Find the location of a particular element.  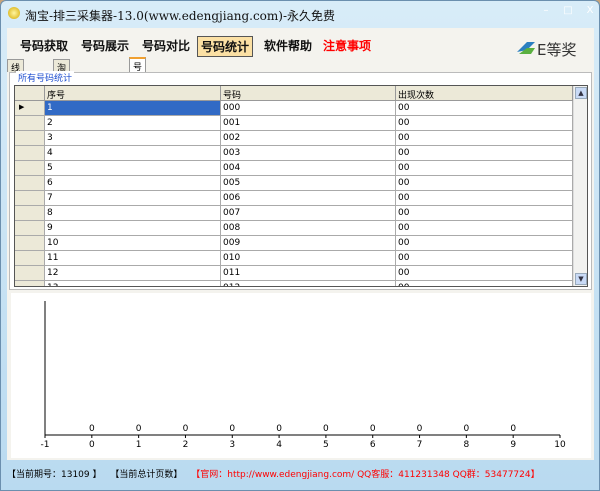

table-row: 11 010 00 is located at coordinates (294, 258).